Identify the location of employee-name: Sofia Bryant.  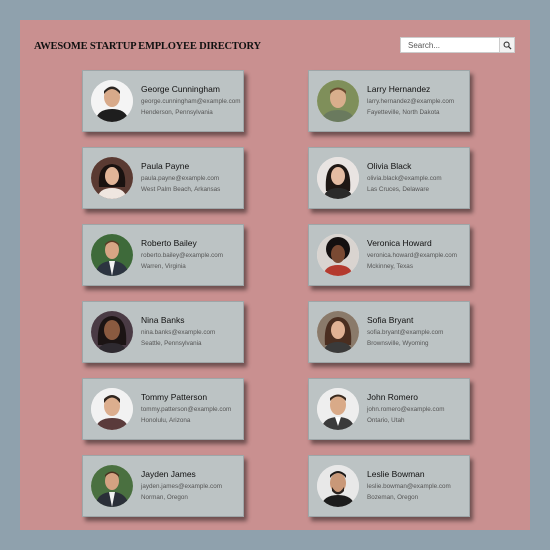
(390, 320).